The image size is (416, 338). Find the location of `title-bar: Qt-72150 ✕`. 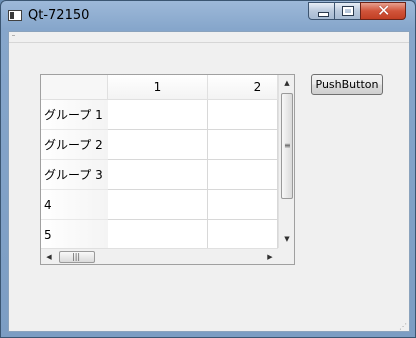

title-bar: Qt-72150 ✕ is located at coordinates (208, 16).